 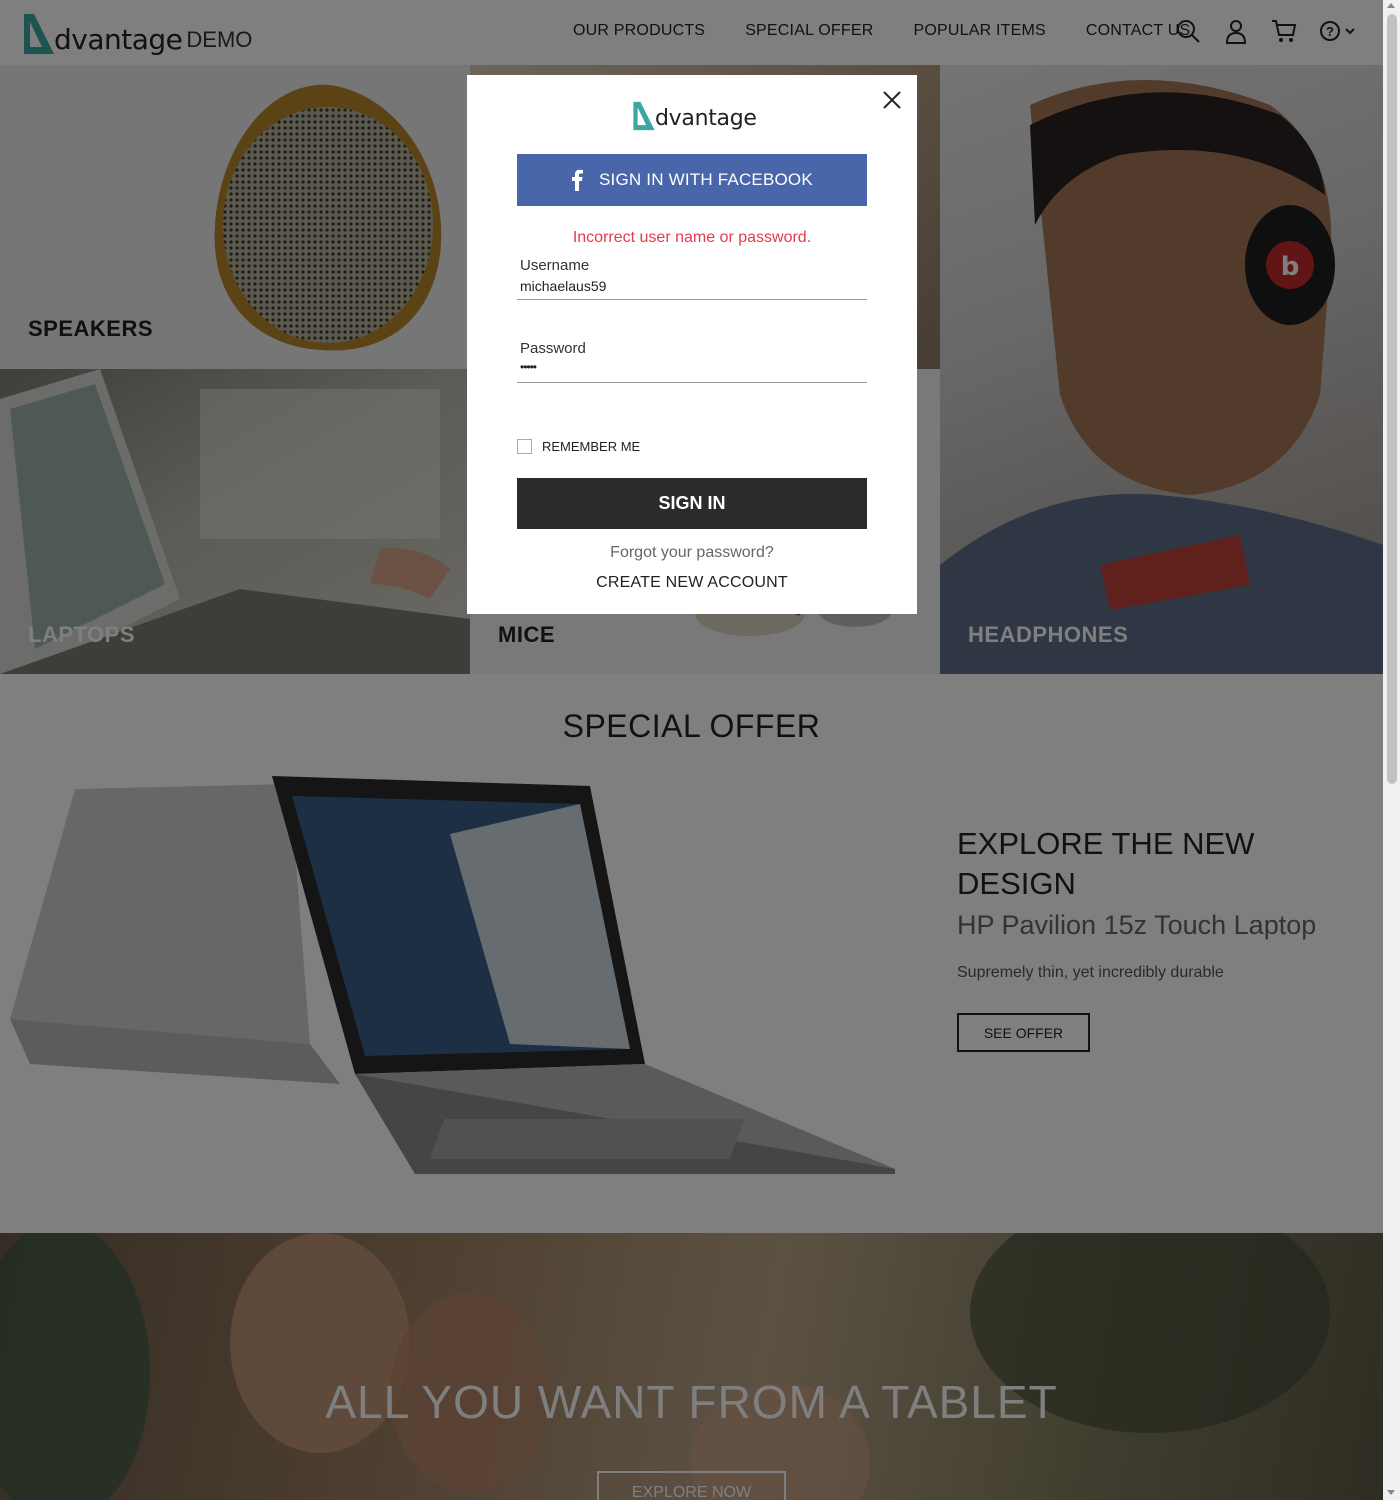 I want to click on remember-me-label: REMEMBER ME, so click(x=591, y=446).